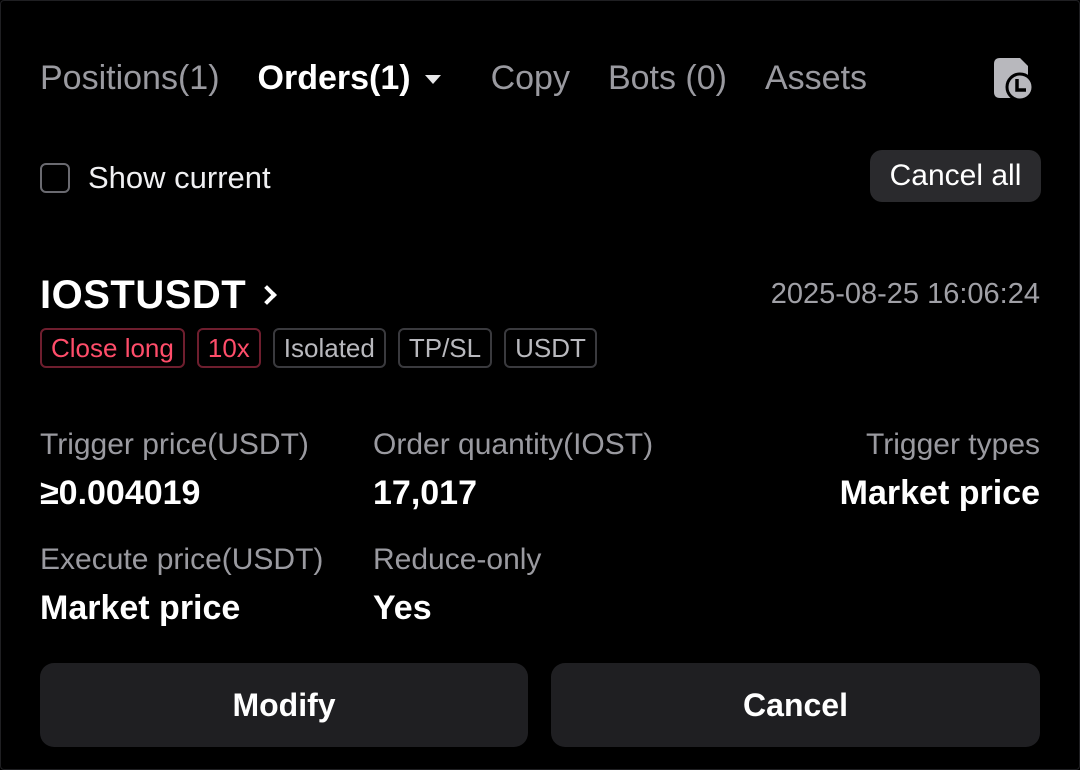 Image resolution: width=1080 pixels, height=770 pixels. Describe the element at coordinates (143, 294) in the screenshot. I see `symbol-name: IOSTUSDT` at that location.